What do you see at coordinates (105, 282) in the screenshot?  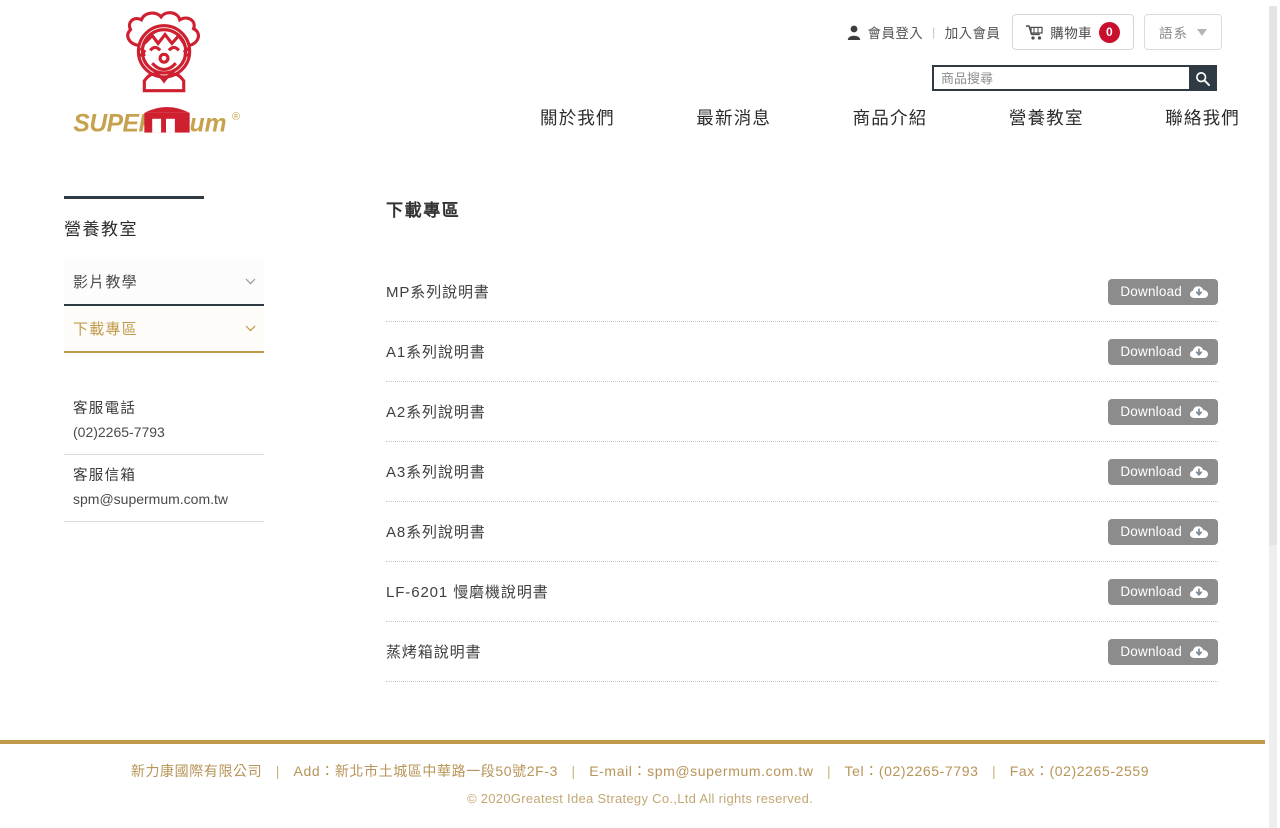 I see `sidebar-item-label: 影片教學` at bounding box center [105, 282].